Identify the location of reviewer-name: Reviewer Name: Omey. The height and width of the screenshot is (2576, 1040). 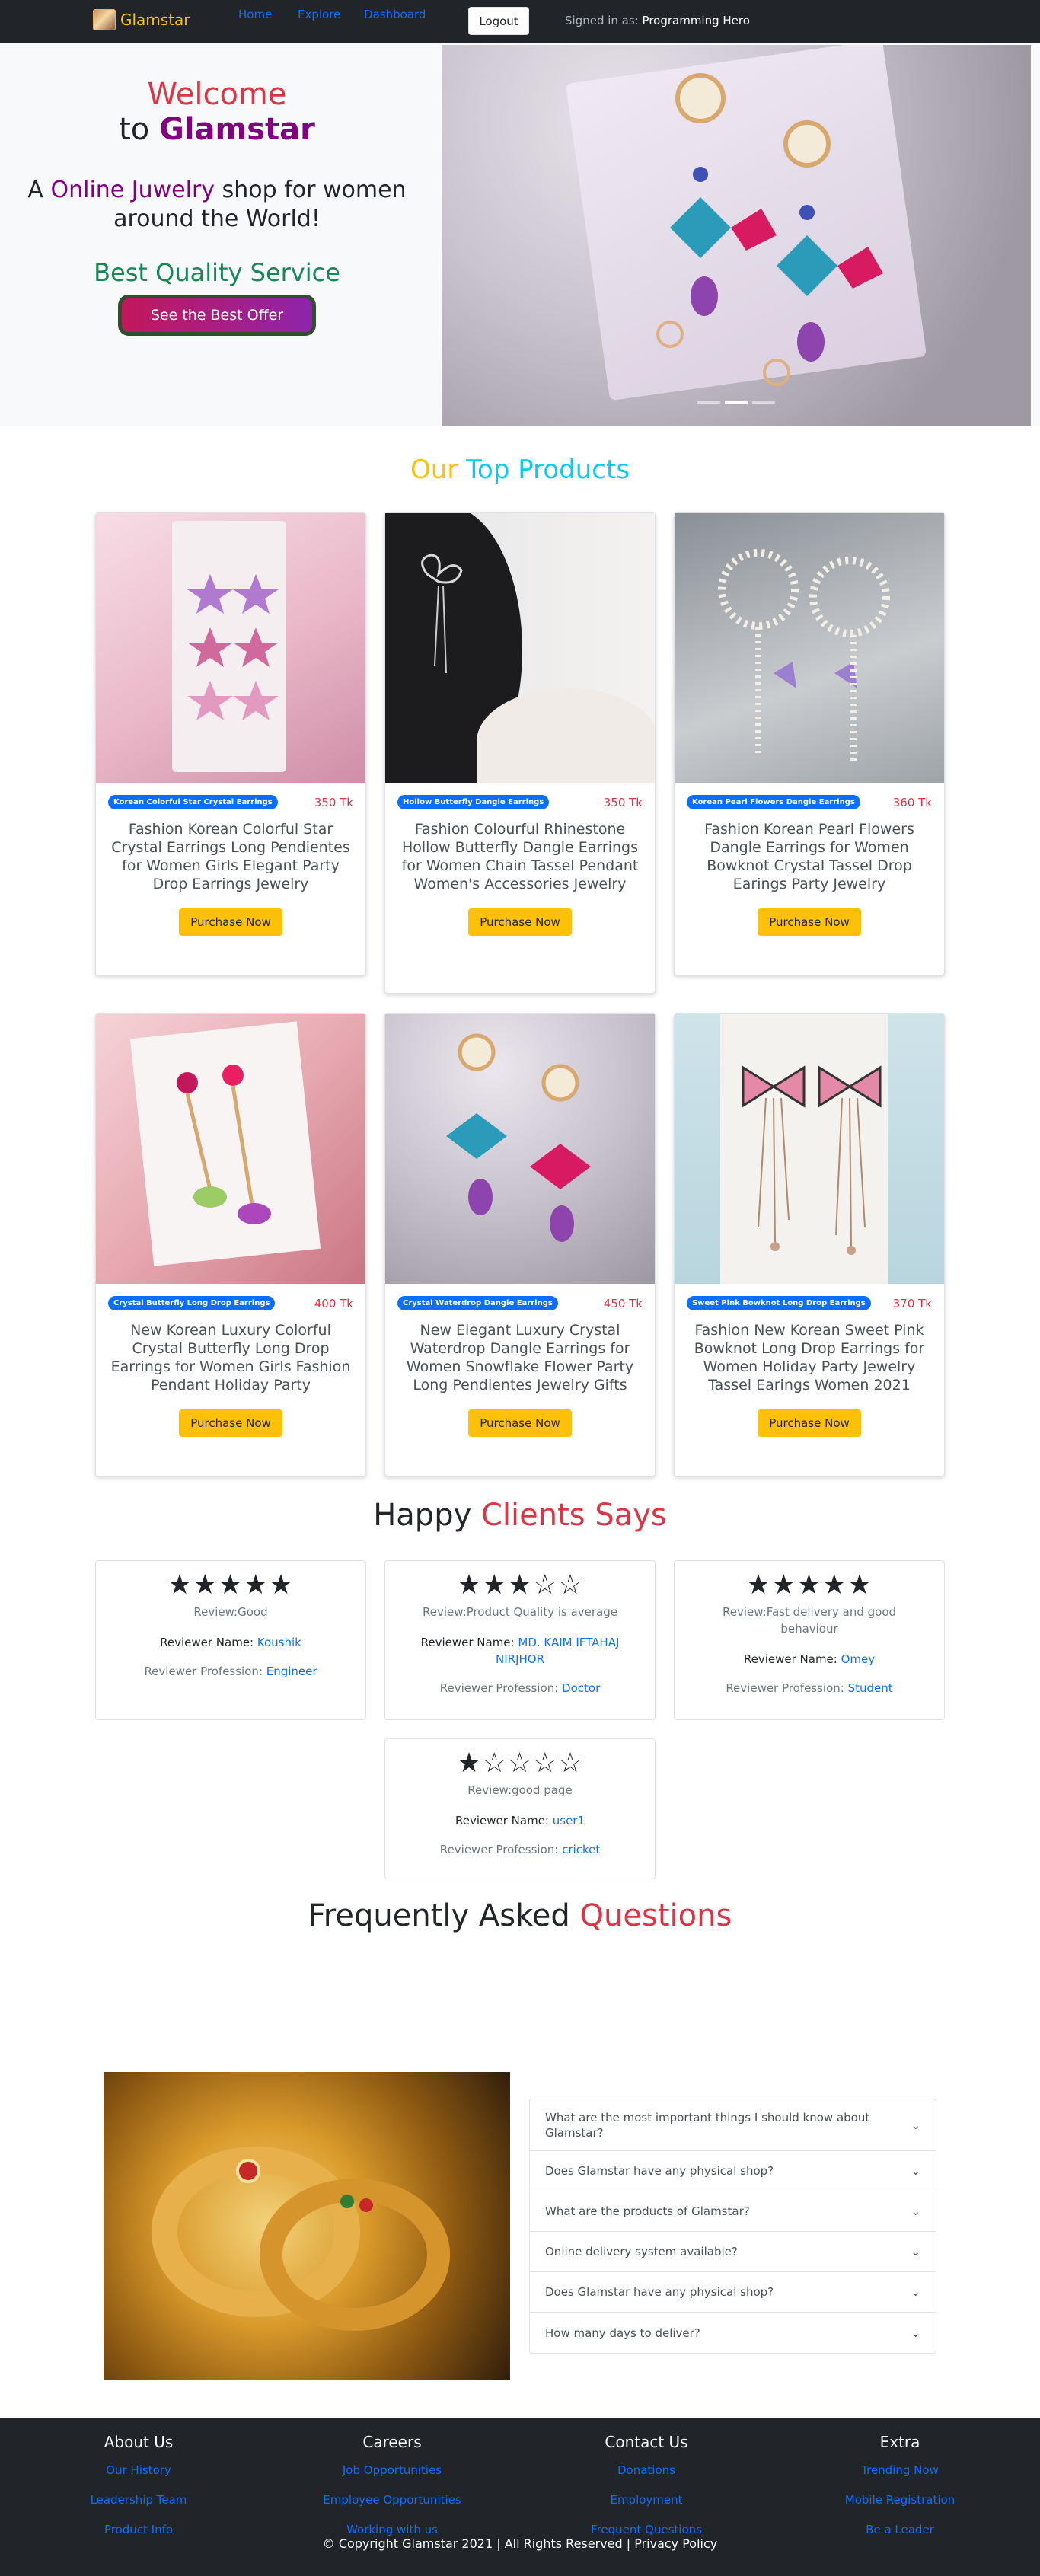
(809, 1659).